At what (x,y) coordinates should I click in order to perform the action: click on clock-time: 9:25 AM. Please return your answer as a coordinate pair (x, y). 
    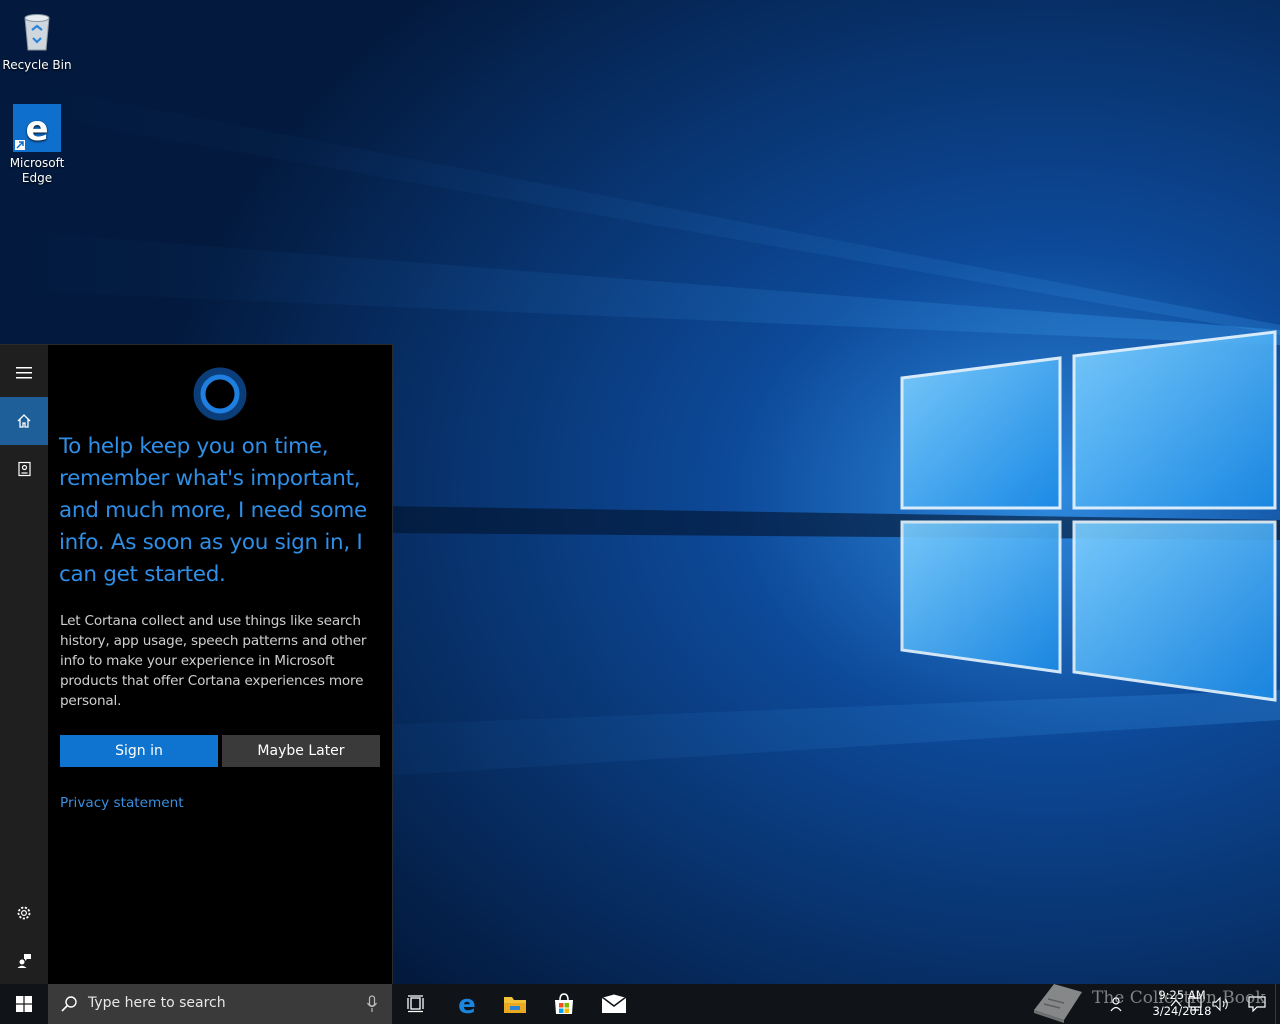
    Looking at the image, I should click on (1182, 995).